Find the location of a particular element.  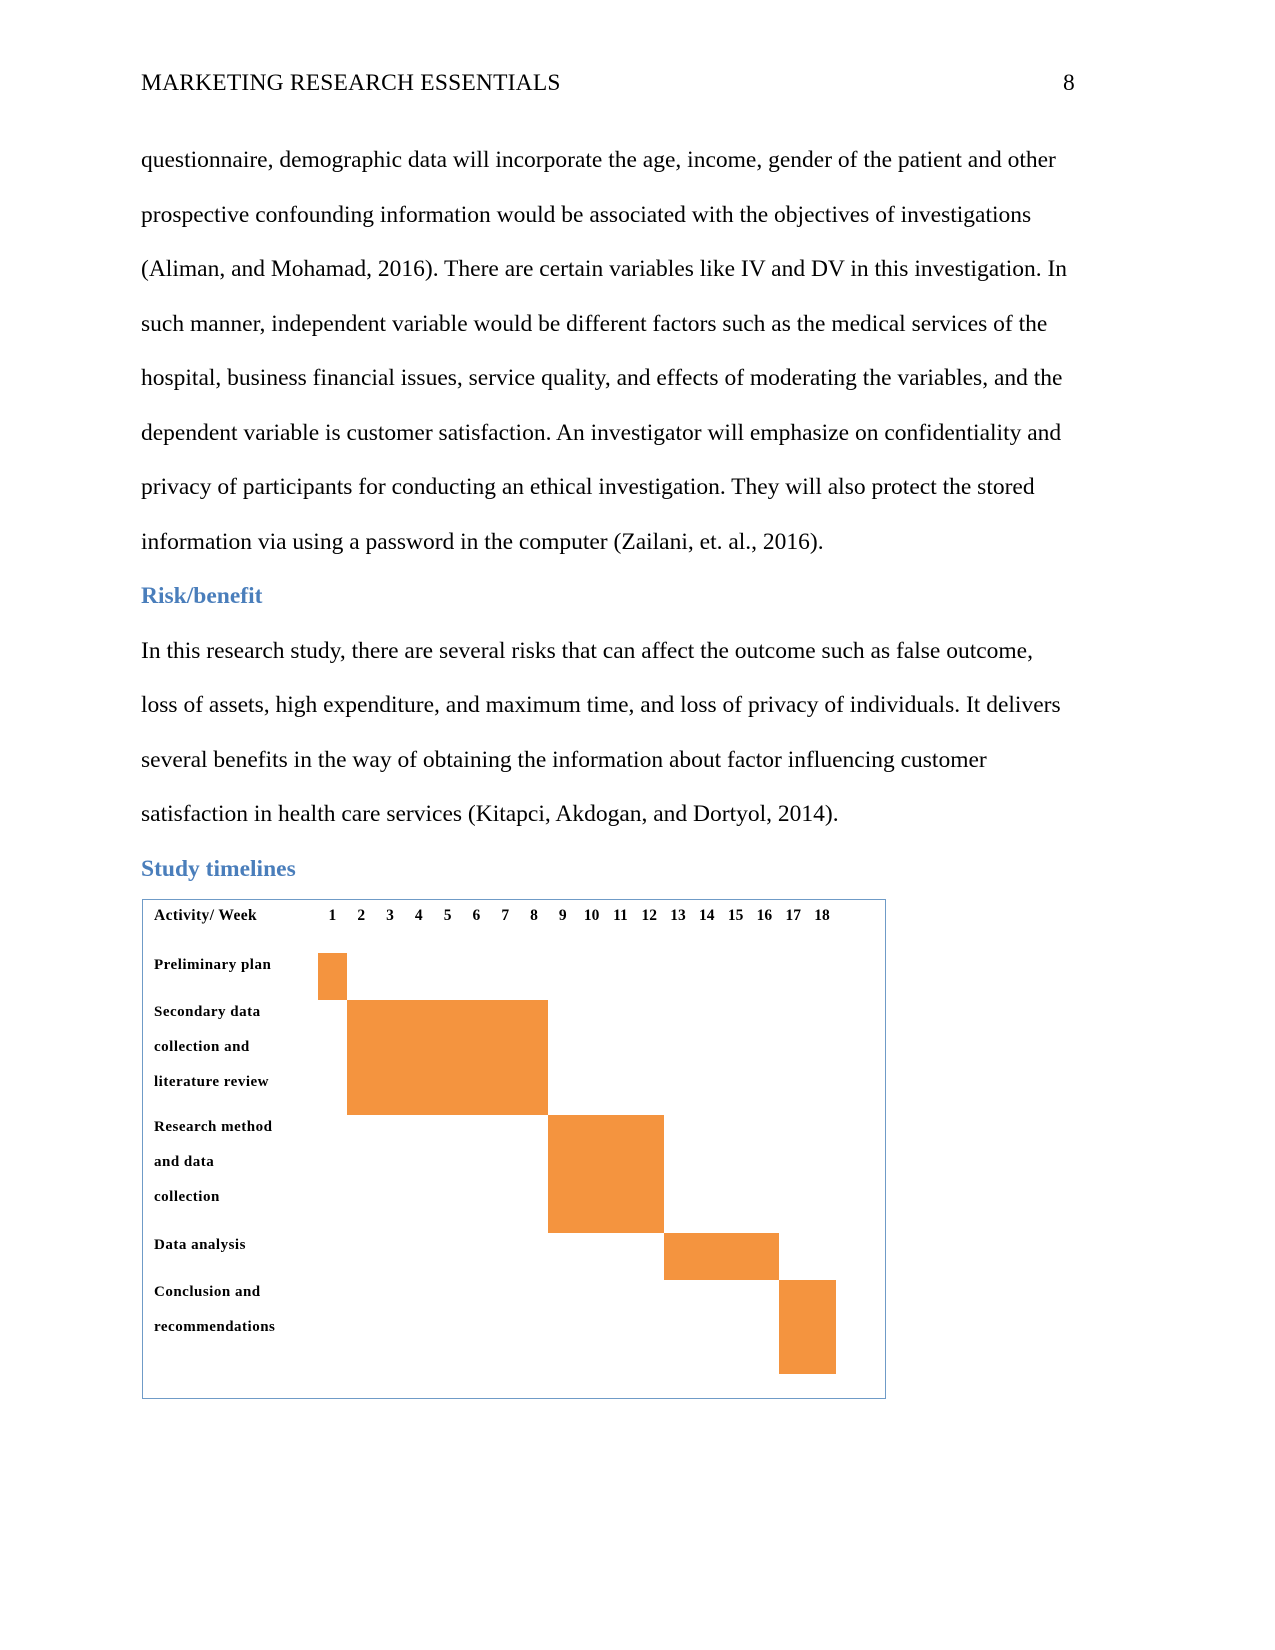

gantt-week-header-18: 18 is located at coordinates (822, 915).